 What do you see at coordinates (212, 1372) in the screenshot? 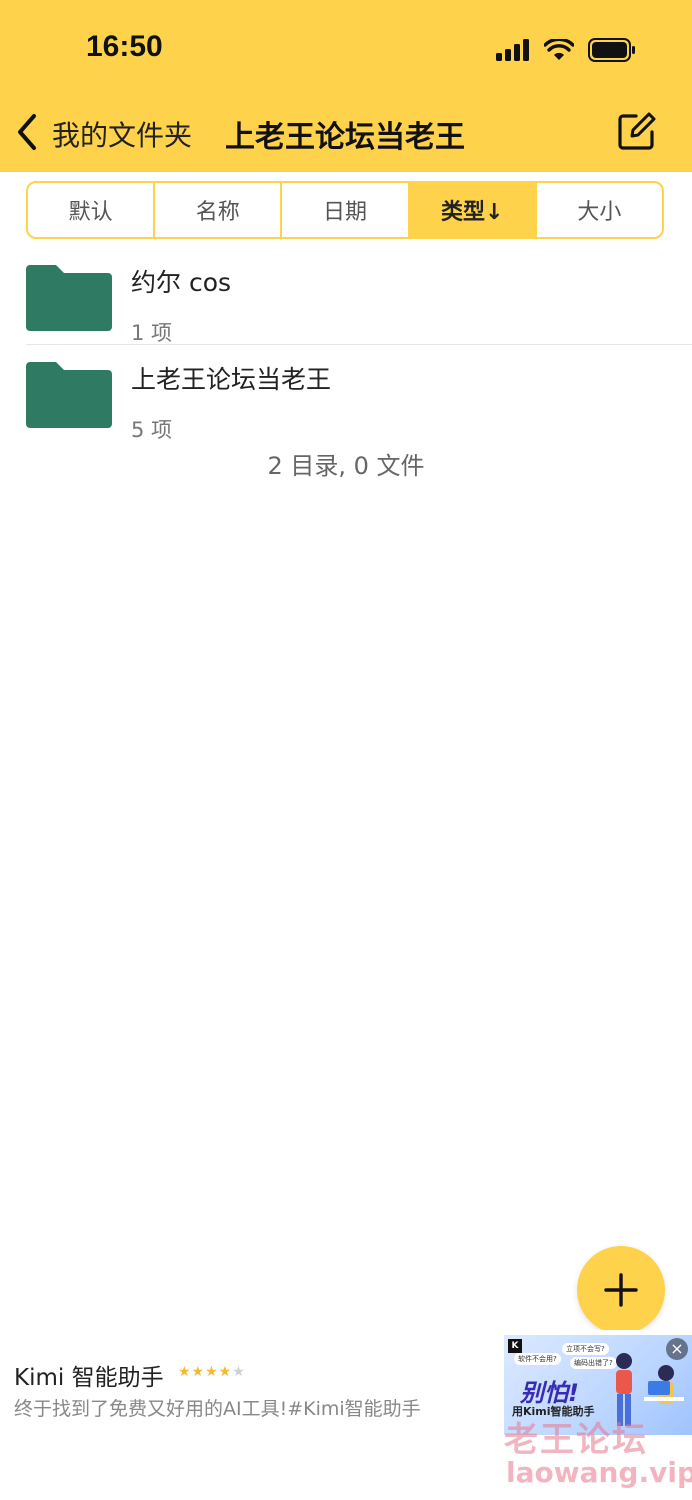
I see `ad-rating-stars: ★★★★★` at bounding box center [212, 1372].